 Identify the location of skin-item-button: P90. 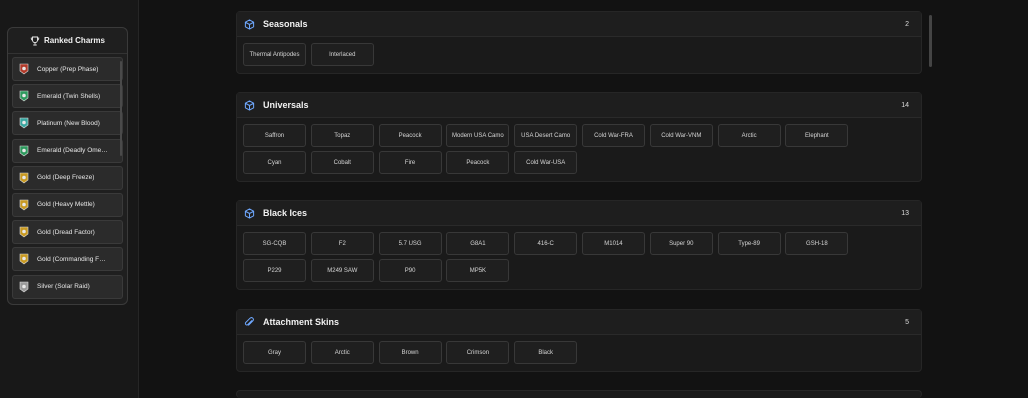
(410, 270).